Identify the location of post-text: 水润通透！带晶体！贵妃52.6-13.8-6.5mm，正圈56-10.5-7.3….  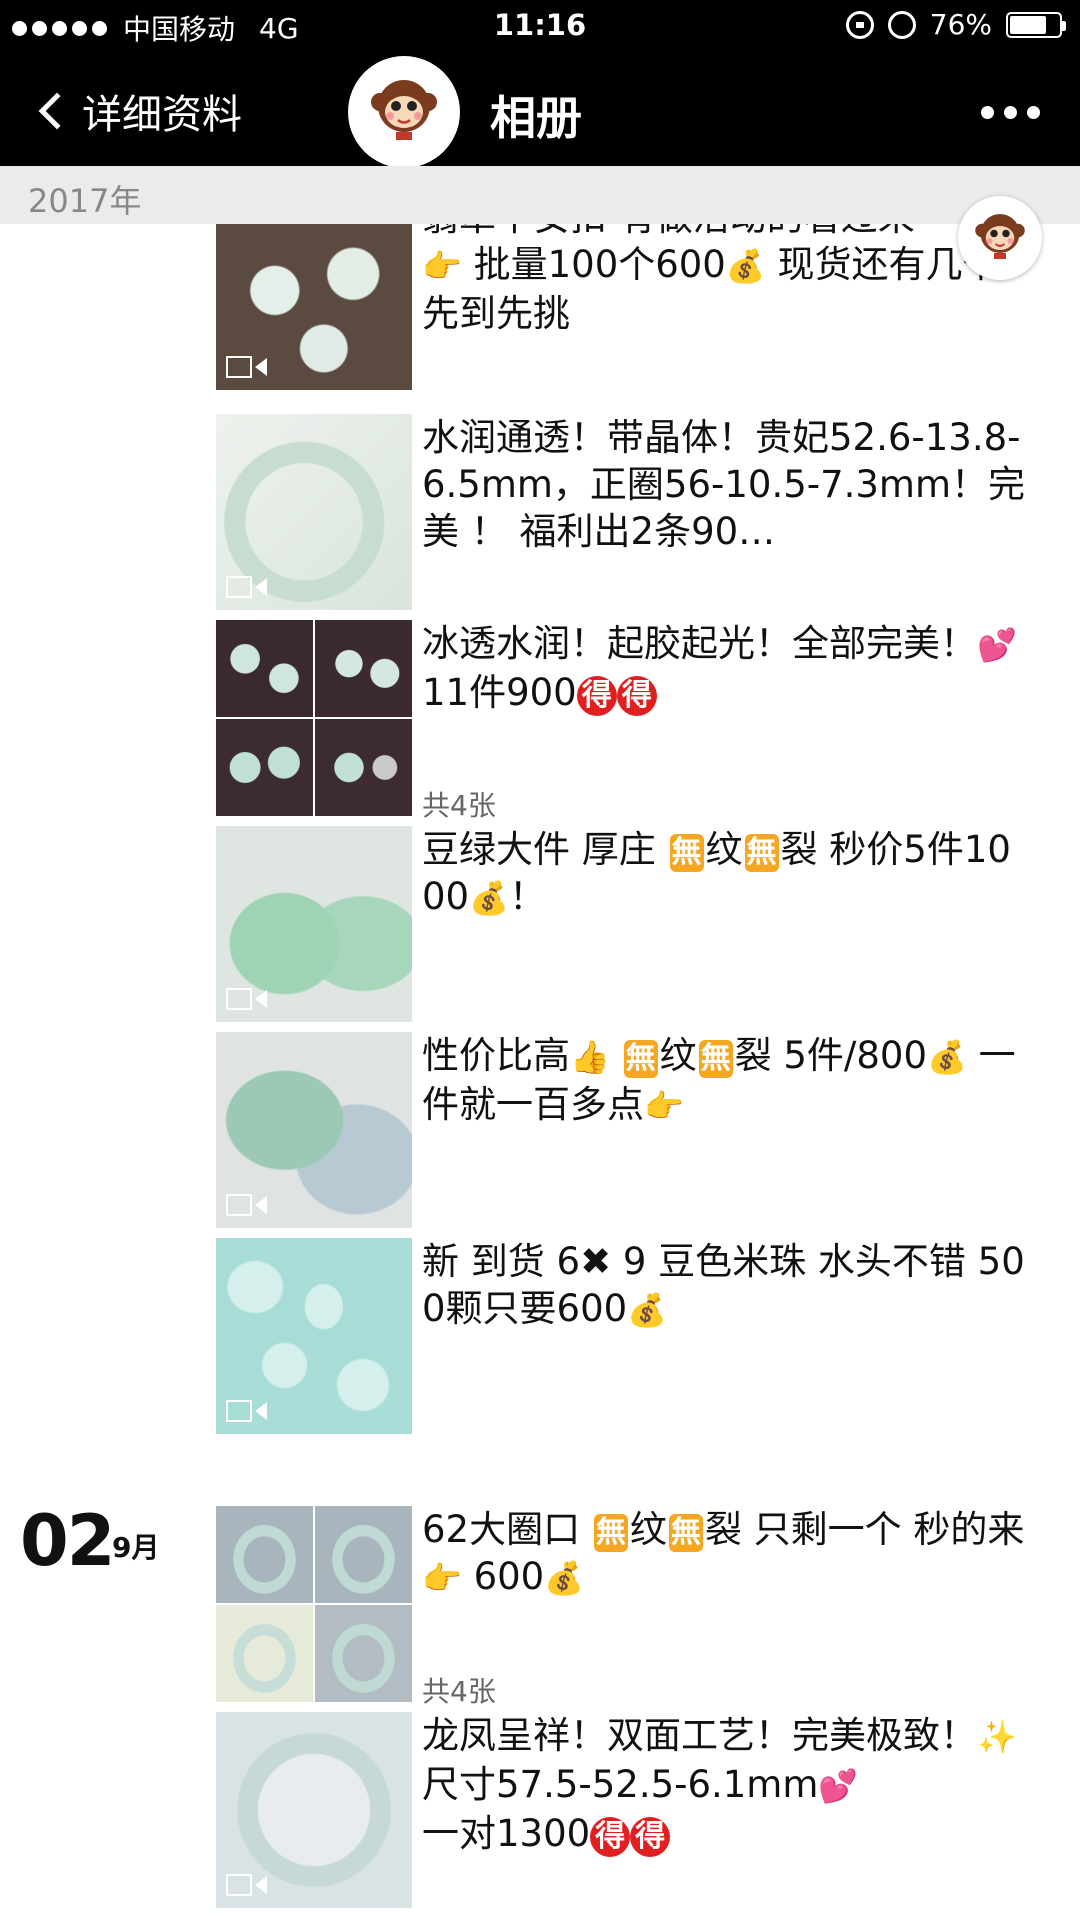
(724, 484).